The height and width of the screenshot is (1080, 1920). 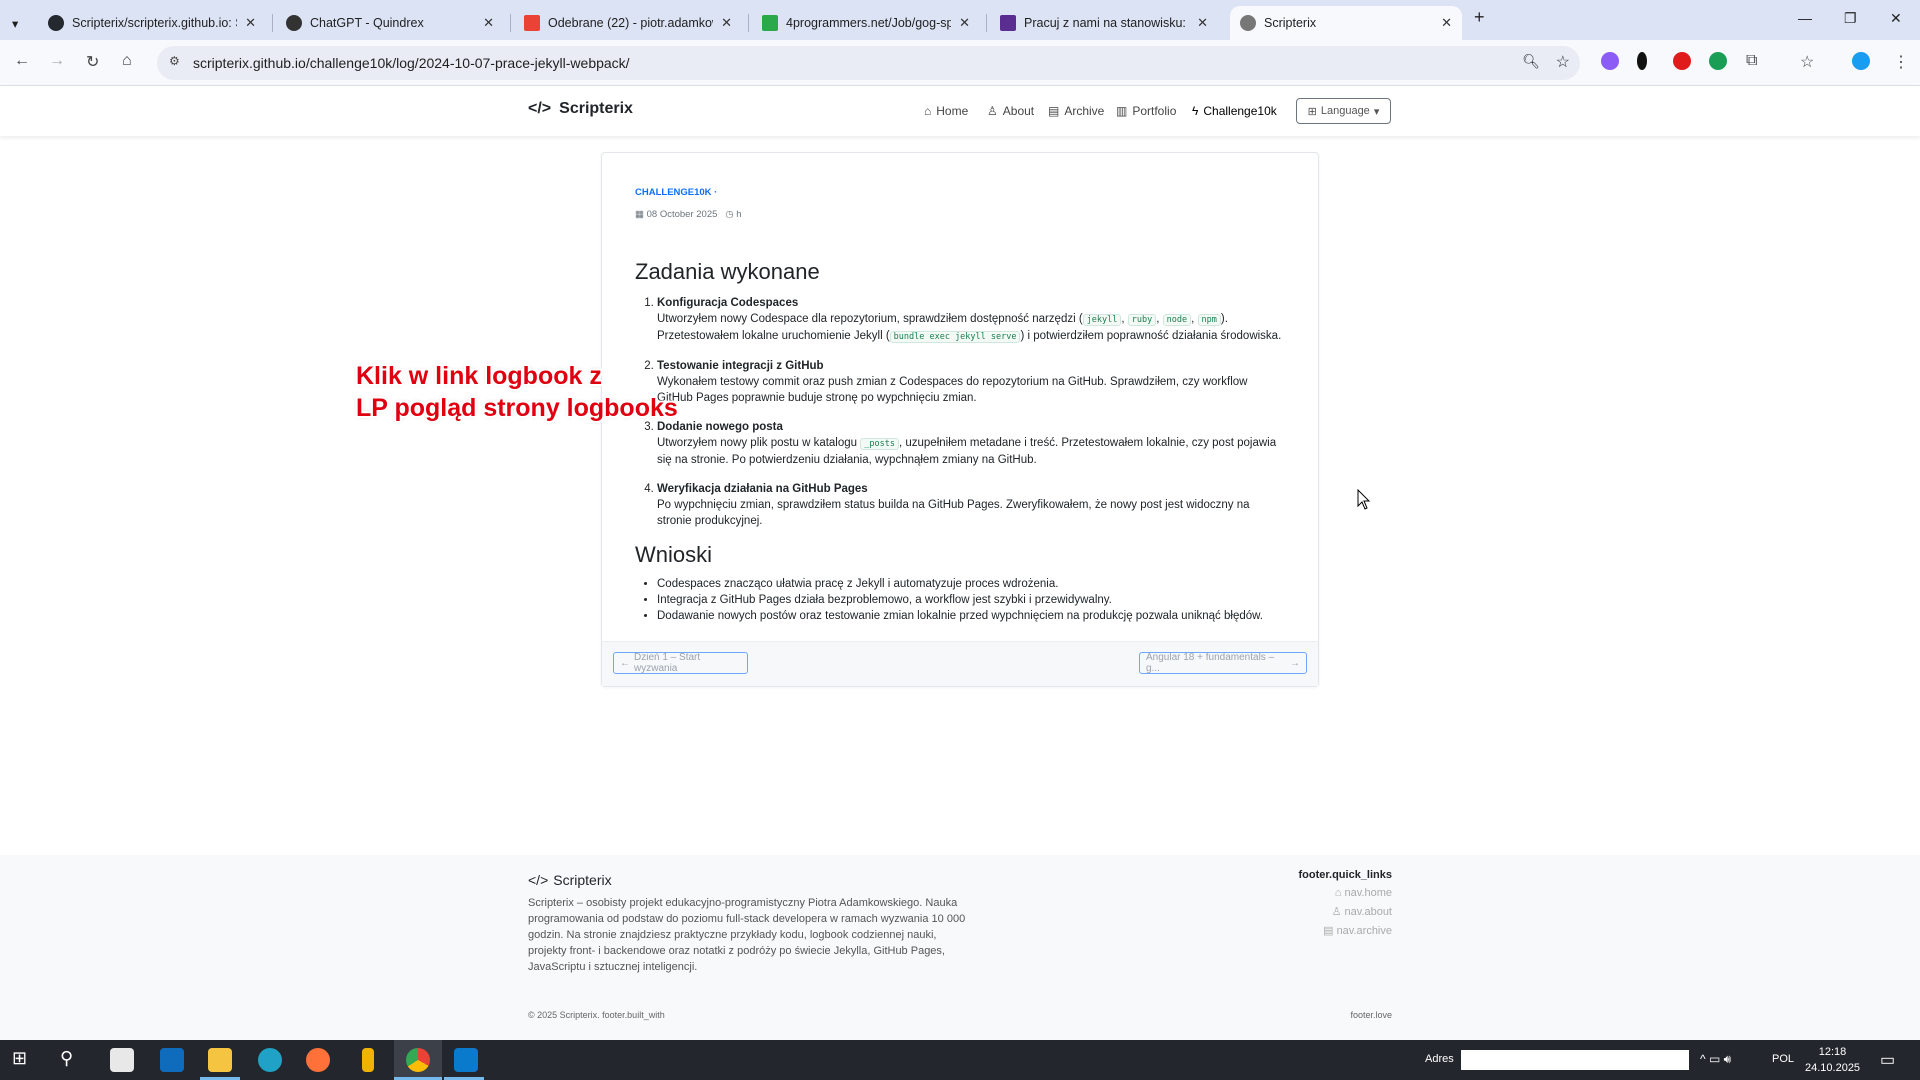 What do you see at coordinates (770, 23) in the screenshot?
I see `4programmers-icon` at bounding box center [770, 23].